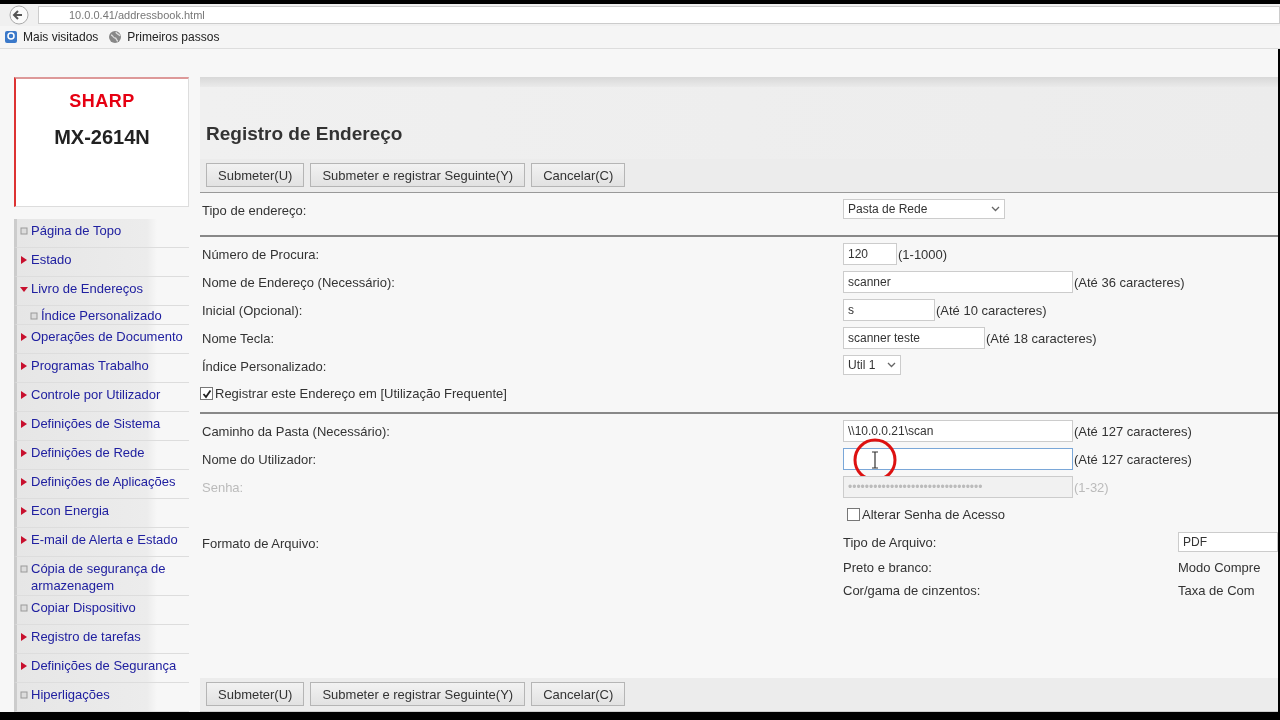 The image size is (1280, 720). I want to click on input-field: scanner, so click(958, 282).